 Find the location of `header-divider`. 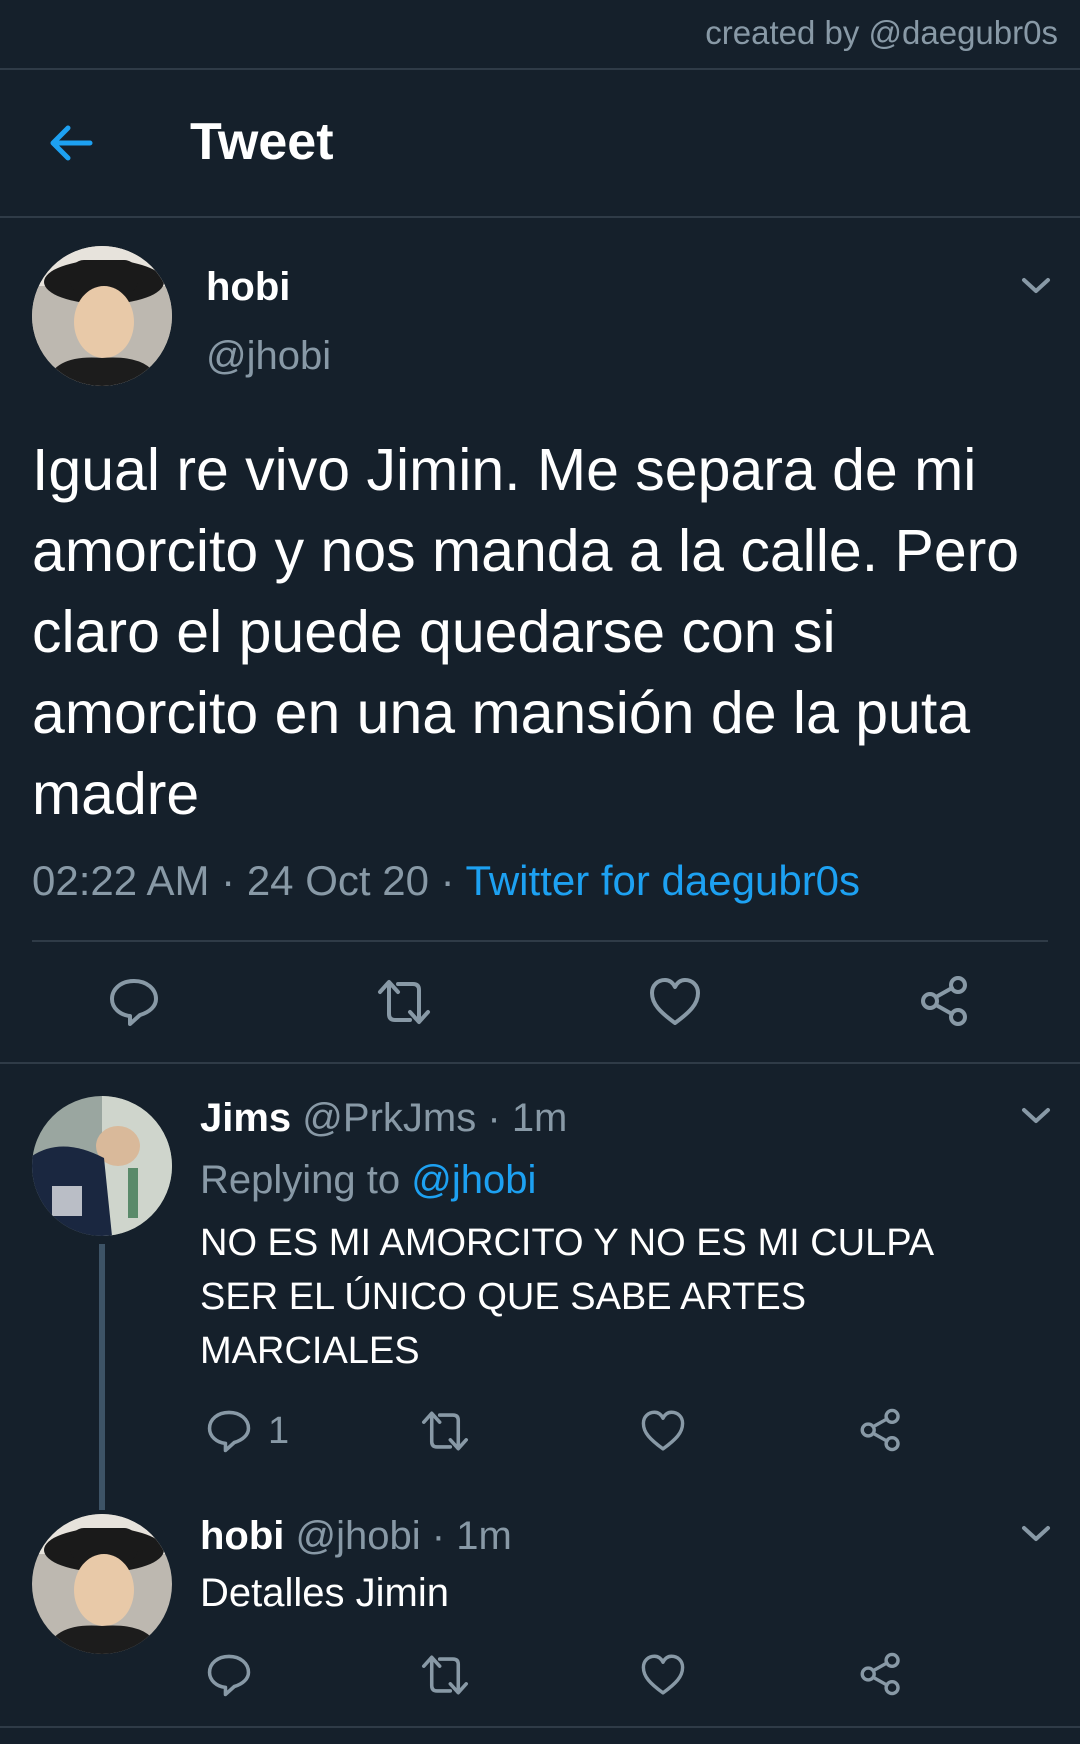

header-divider is located at coordinates (540, 217).